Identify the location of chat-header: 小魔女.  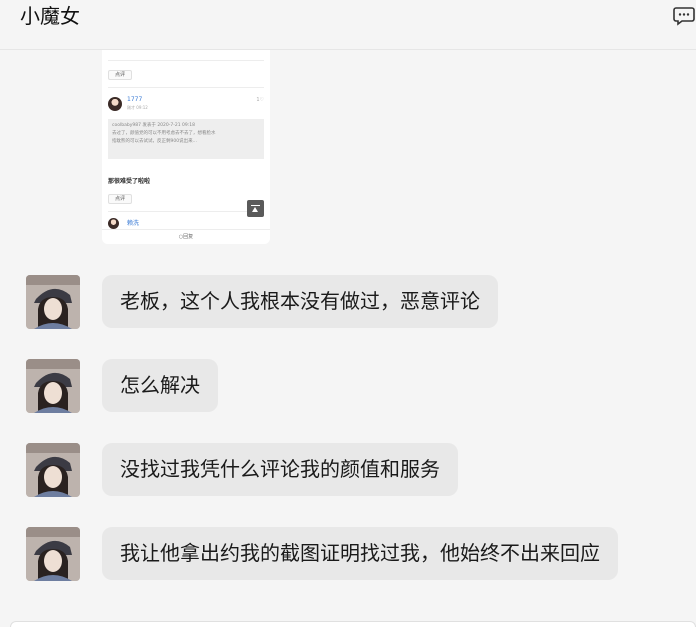
(348, 25).